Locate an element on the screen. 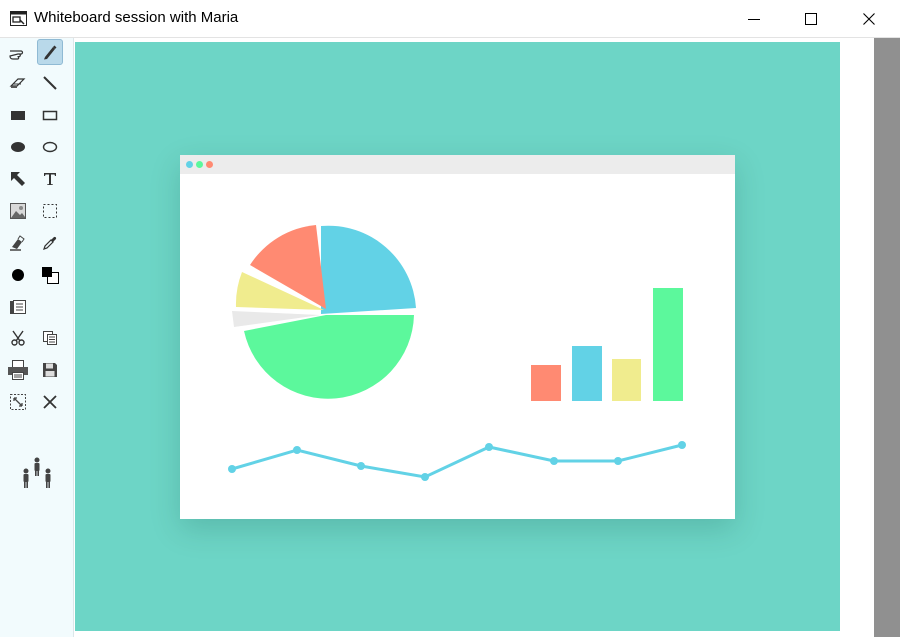  bar-salmon is located at coordinates (546, 383).